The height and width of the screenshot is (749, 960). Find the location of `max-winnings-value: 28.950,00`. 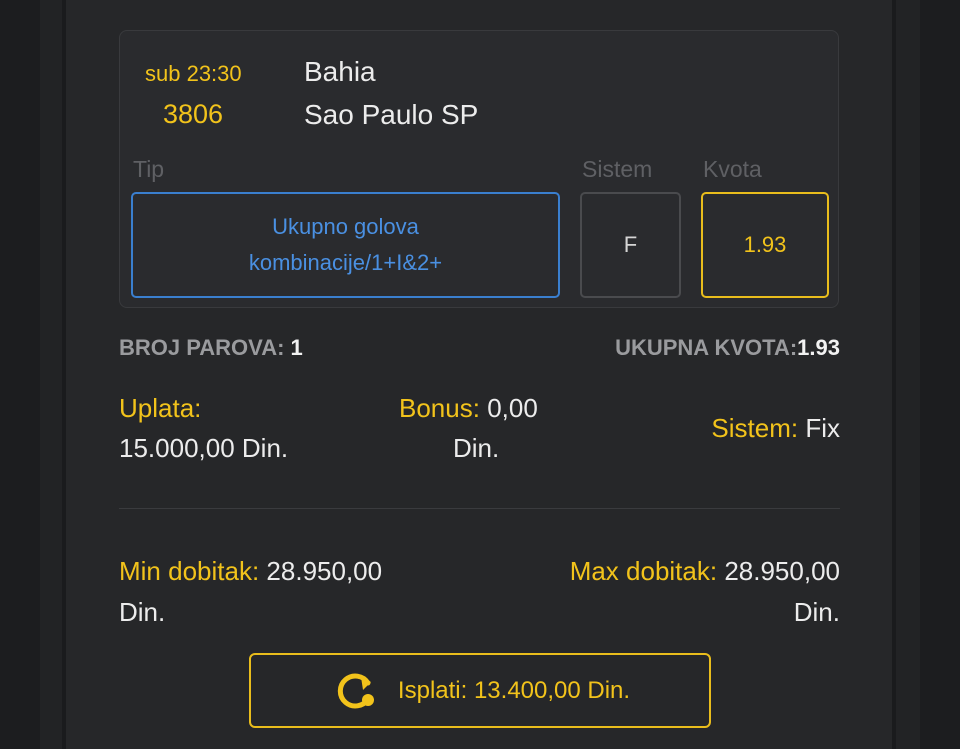

max-winnings-value: 28.950,00 is located at coordinates (782, 571).